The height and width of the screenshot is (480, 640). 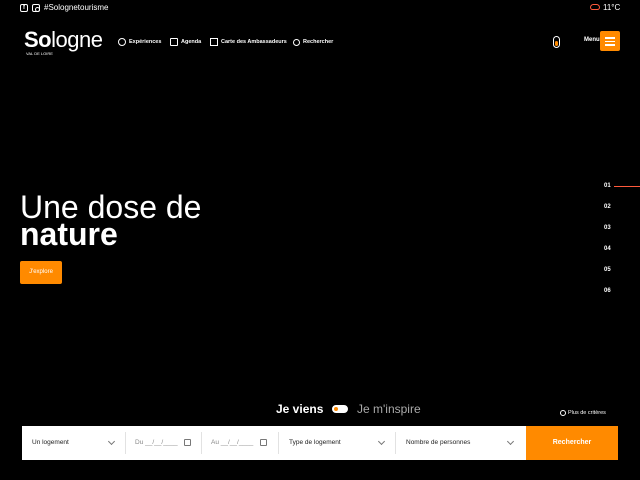 I want to click on slide-nav-item: 04, so click(x=607, y=249).